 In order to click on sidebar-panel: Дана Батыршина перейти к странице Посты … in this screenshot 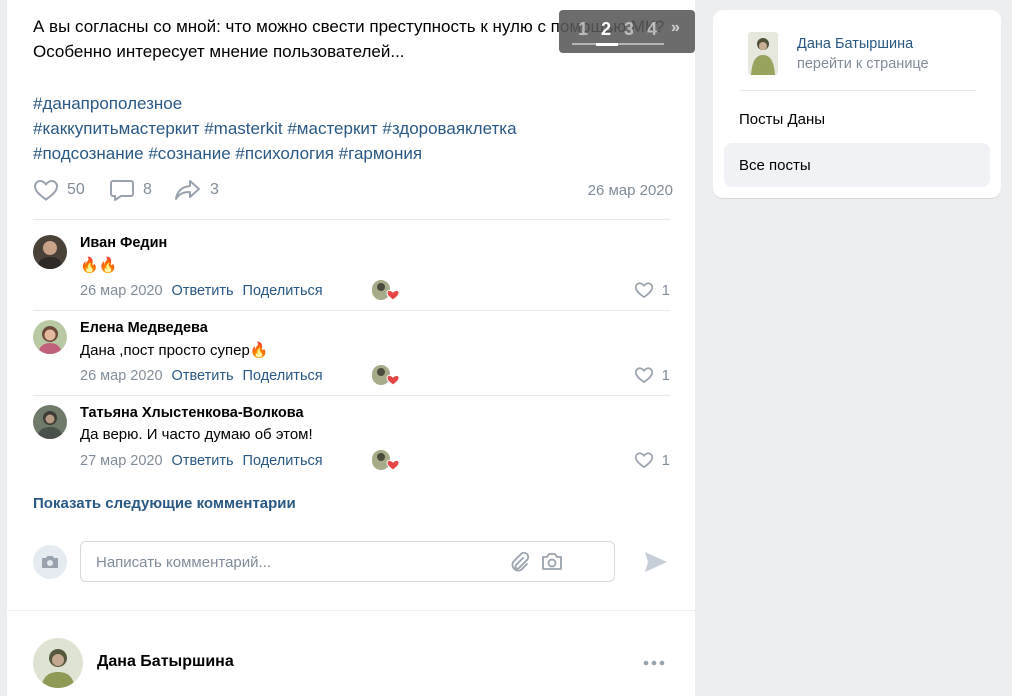, I will do `click(857, 104)`.